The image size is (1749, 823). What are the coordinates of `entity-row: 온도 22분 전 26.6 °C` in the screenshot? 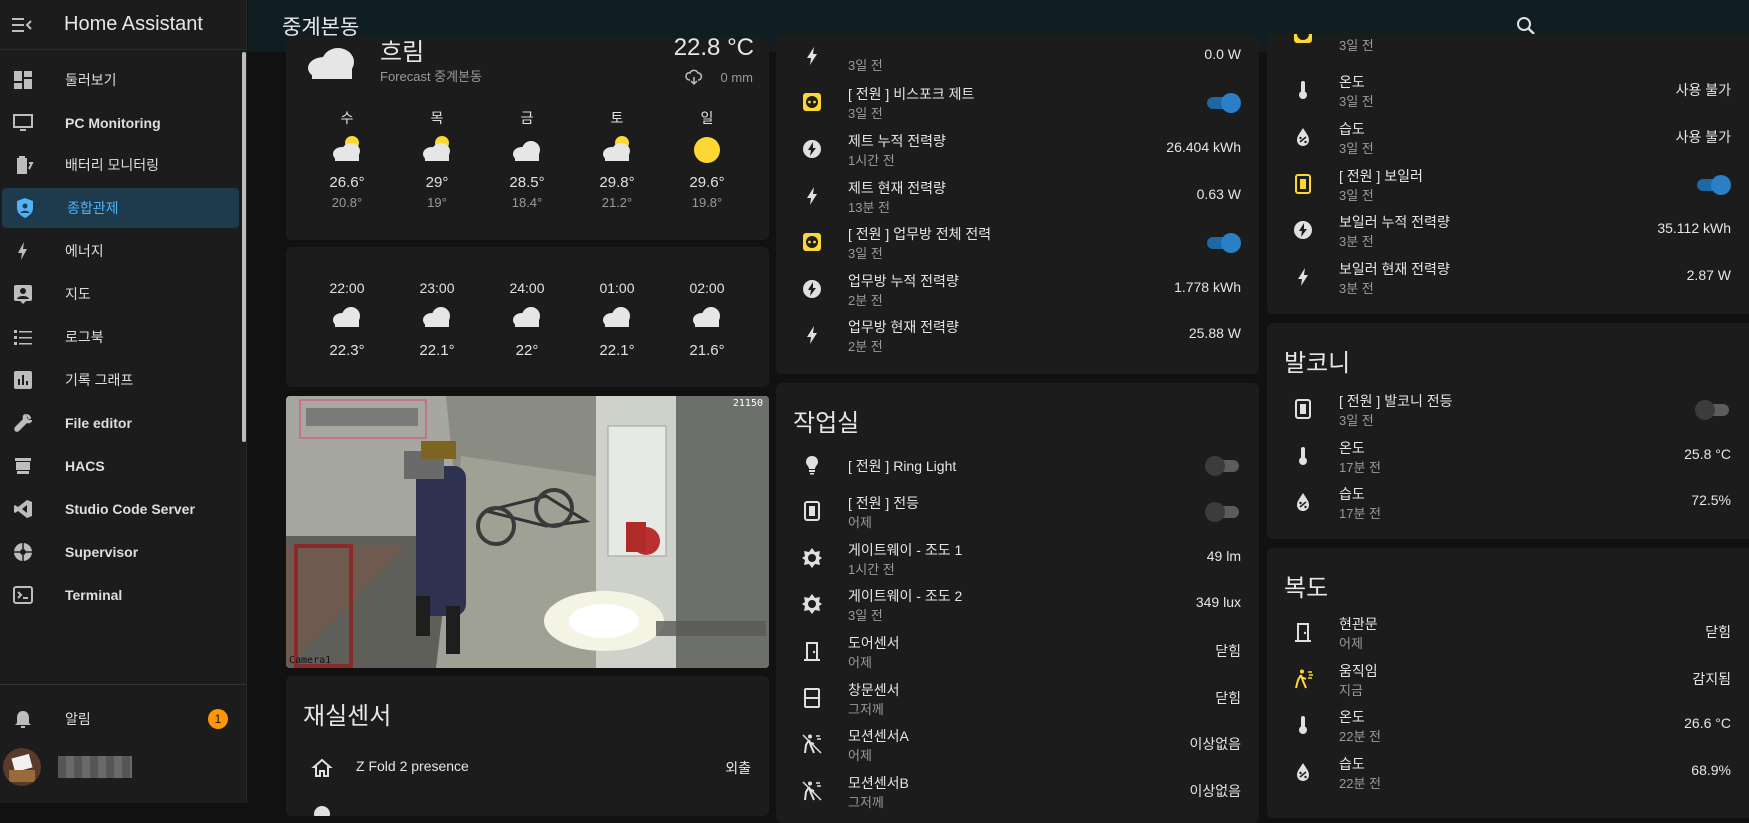 It's located at (1508, 726).